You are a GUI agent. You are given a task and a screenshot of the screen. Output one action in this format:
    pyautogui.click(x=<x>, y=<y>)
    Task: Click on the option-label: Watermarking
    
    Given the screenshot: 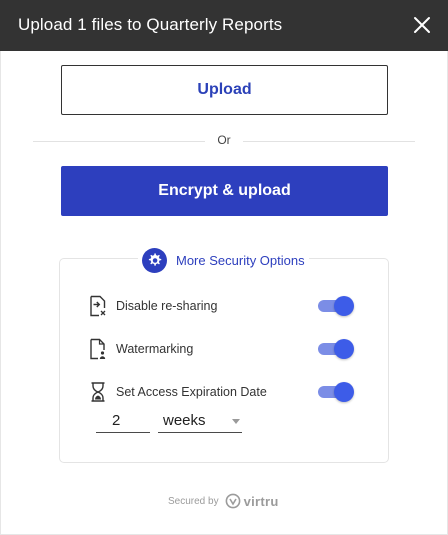 What is the action you would take?
    pyautogui.click(x=155, y=349)
    